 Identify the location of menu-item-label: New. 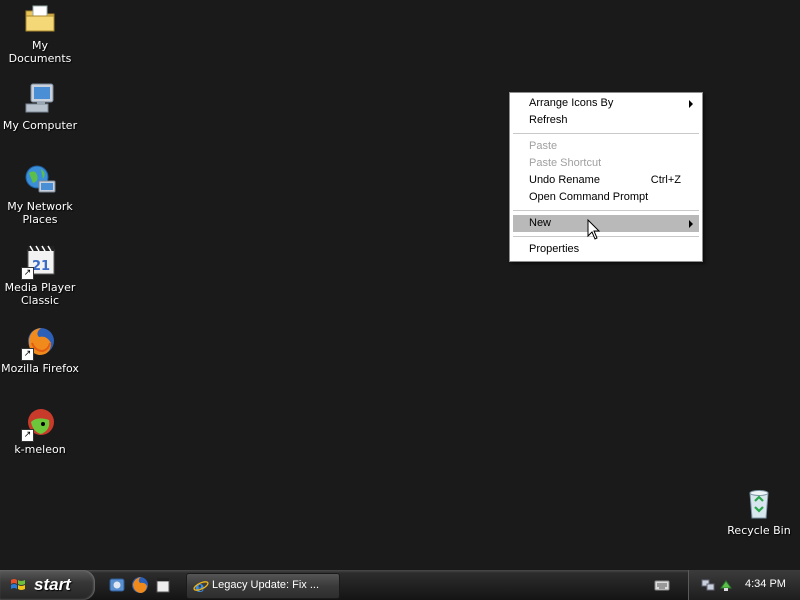
(540, 223).